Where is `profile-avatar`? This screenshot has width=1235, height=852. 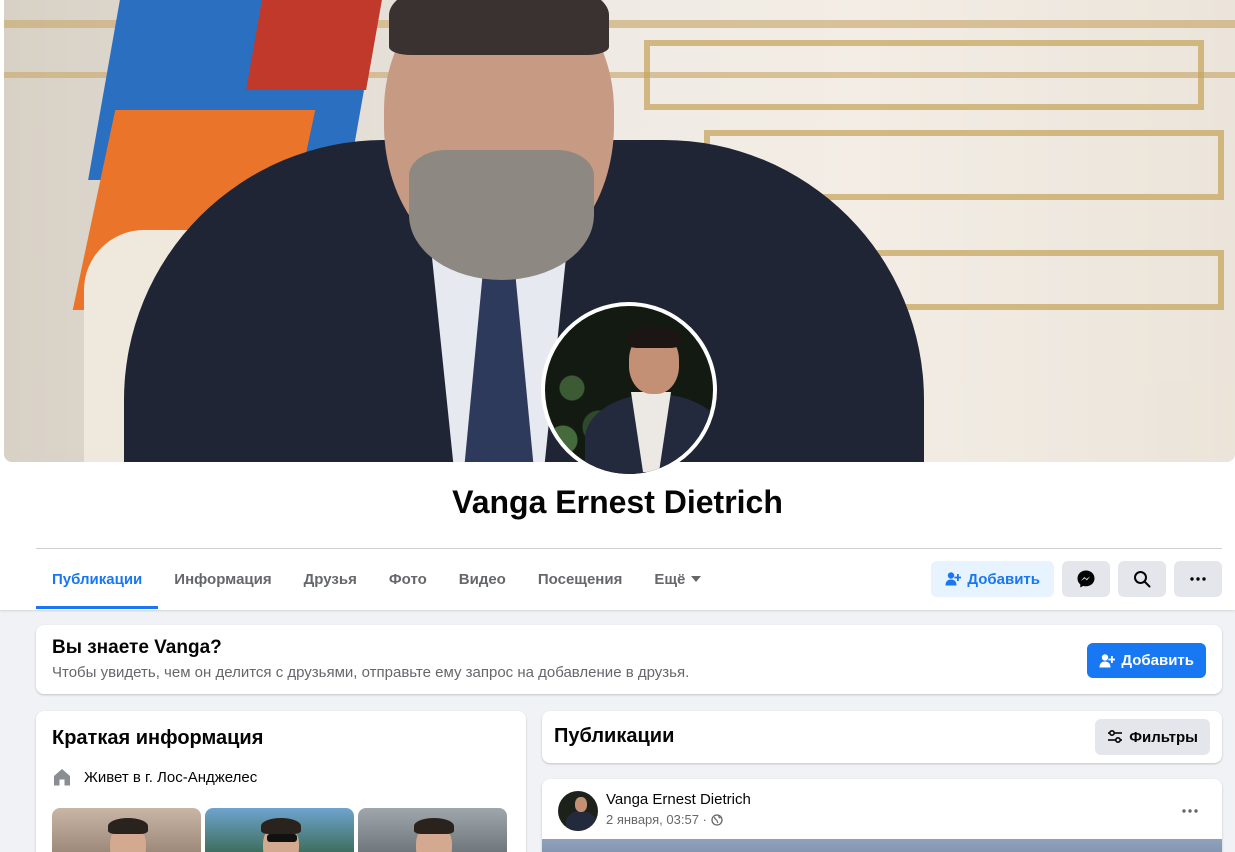 profile-avatar is located at coordinates (629, 390).